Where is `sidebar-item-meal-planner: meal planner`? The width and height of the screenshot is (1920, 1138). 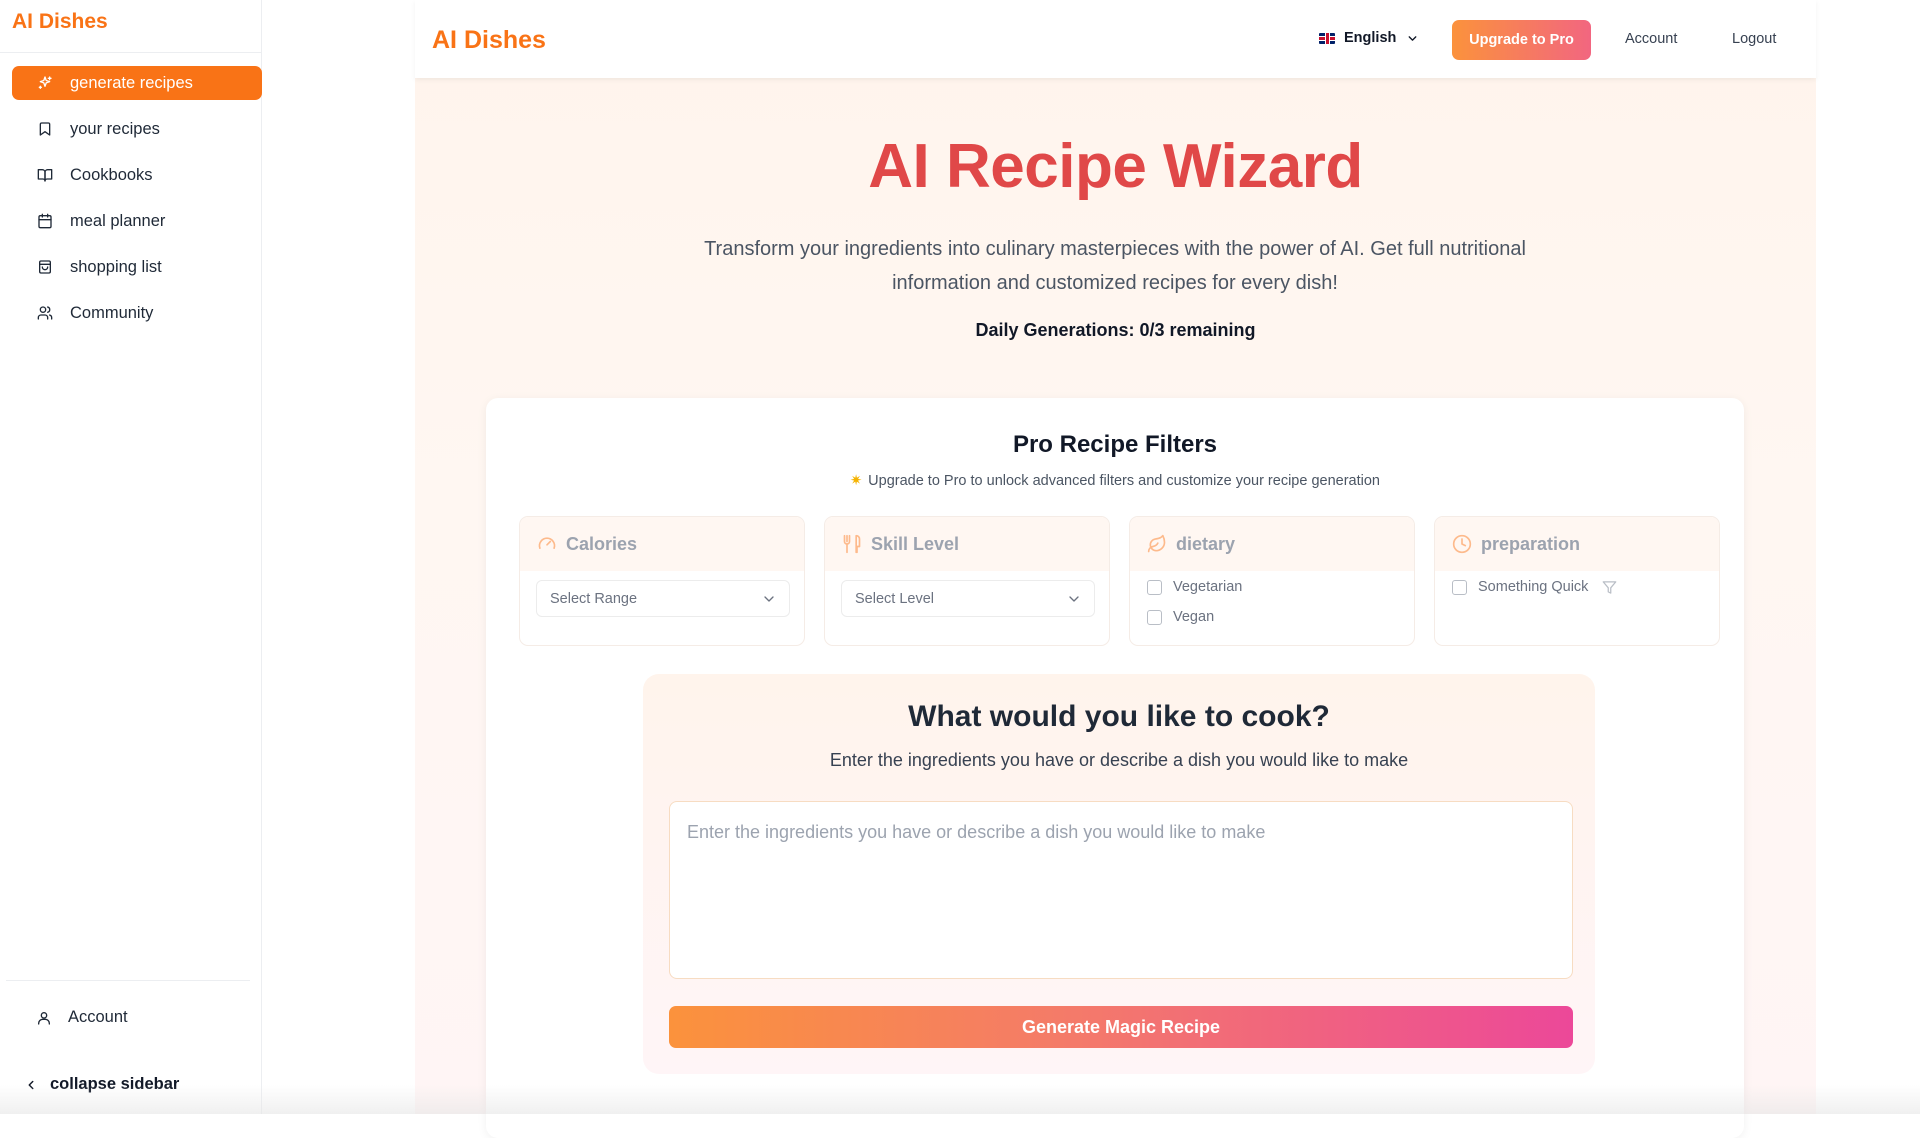 sidebar-item-meal-planner: meal planner is located at coordinates (137, 221).